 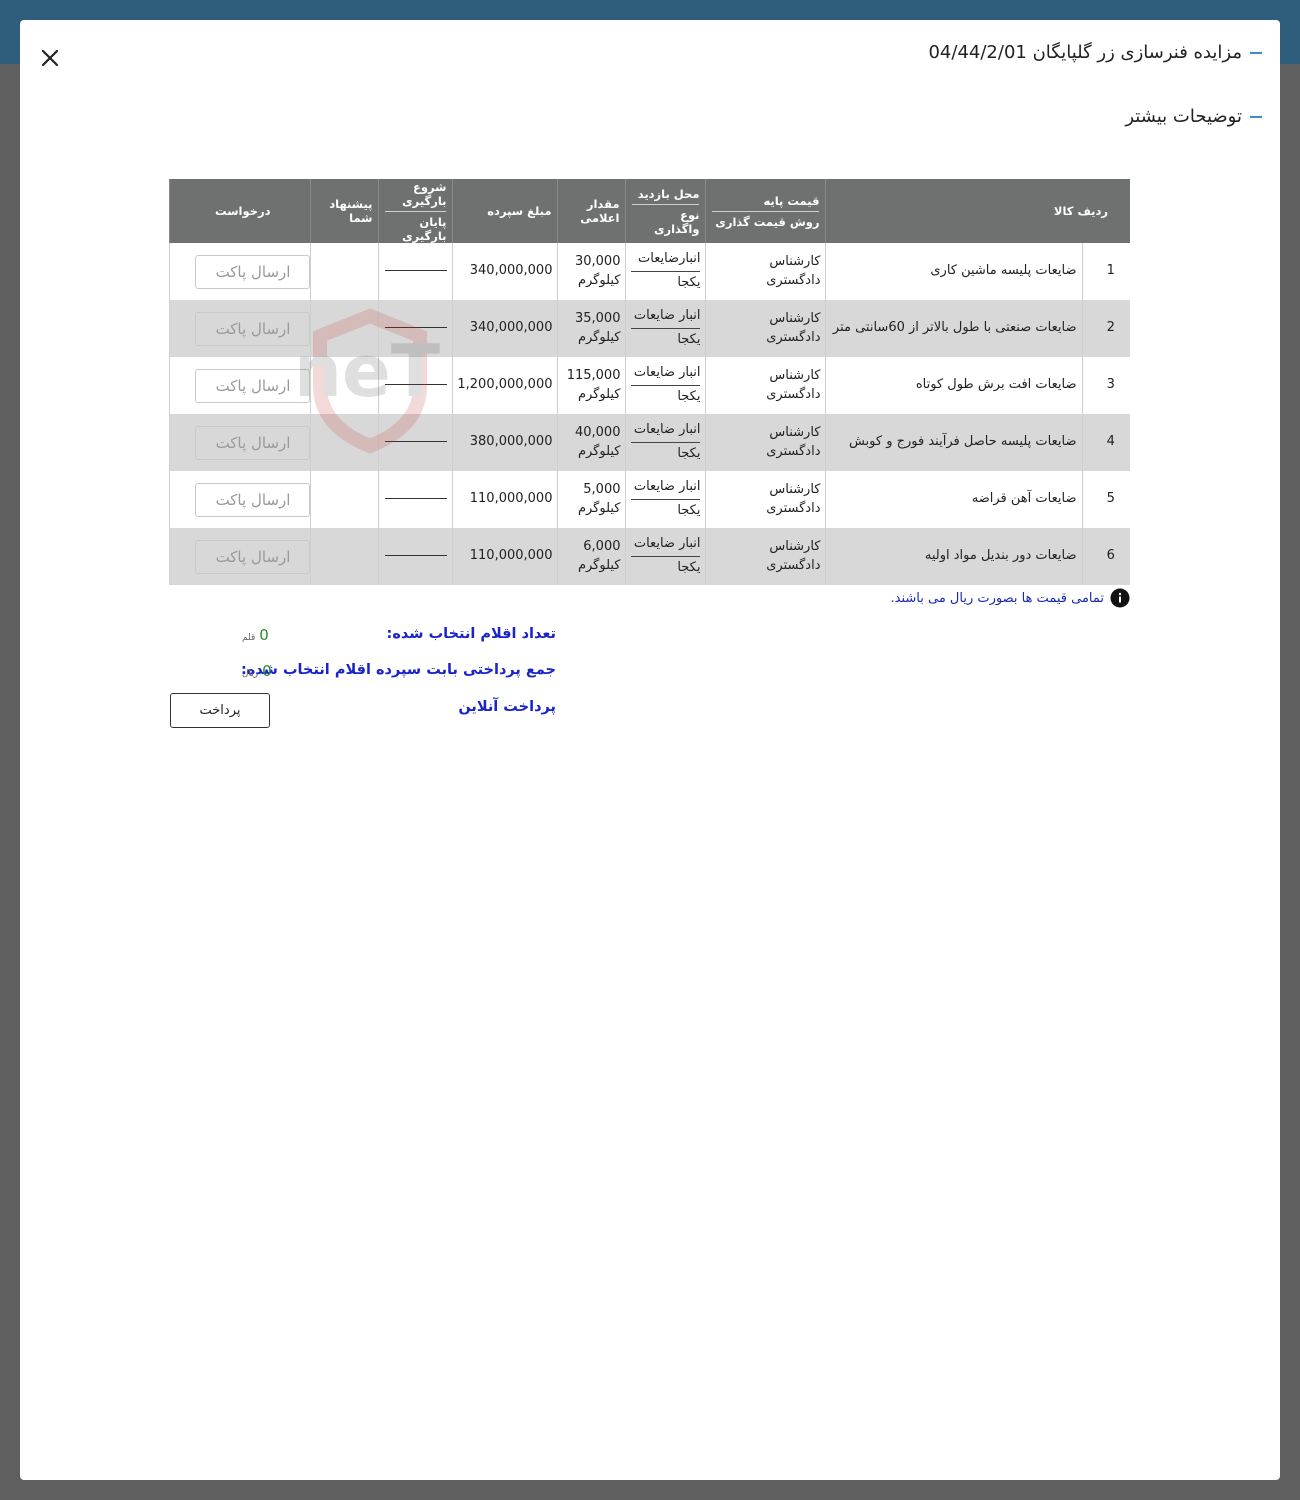 I want to click on header-loading: شروع بارگیری پایان بارگیری, so click(x=415, y=211).